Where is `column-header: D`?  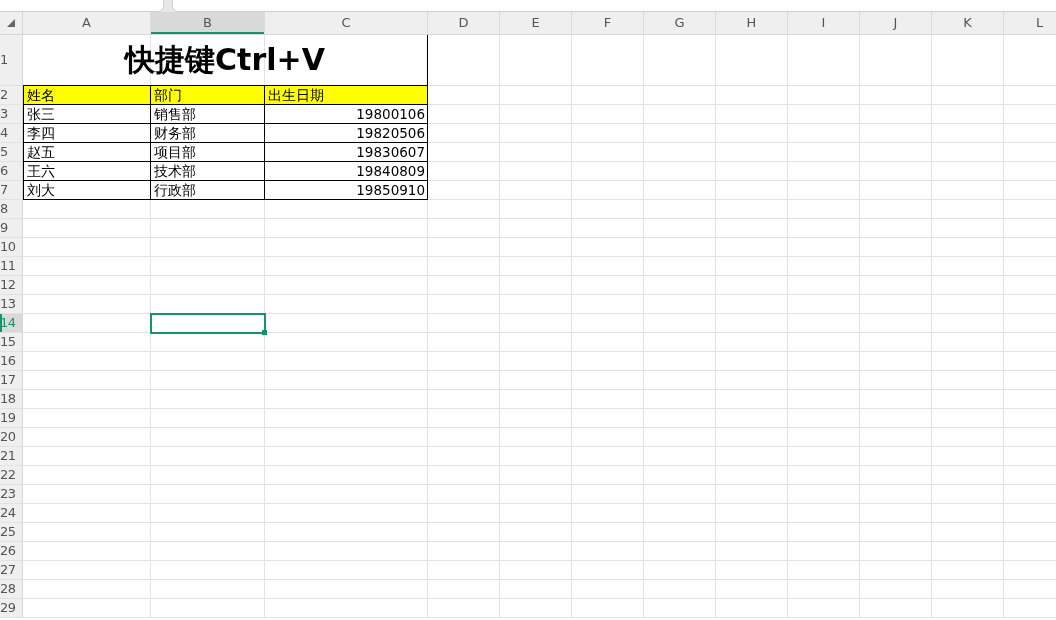 column-header: D is located at coordinates (464, 23).